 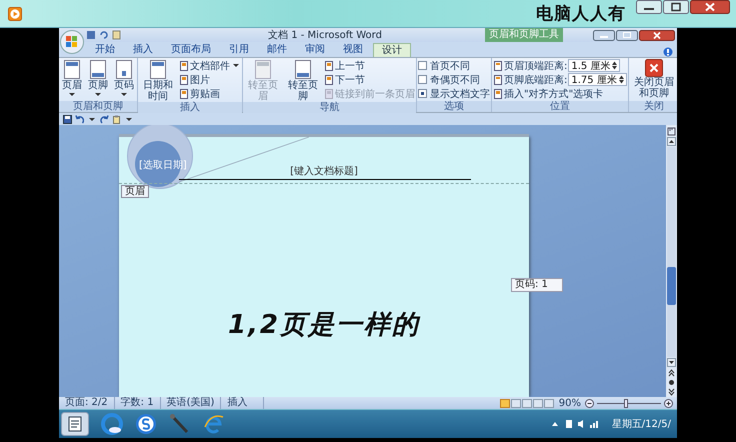 What do you see at coordinates (569, 403) in the screenshot?
I see `zoom-level: 90%` at bounding box center [569, 403].